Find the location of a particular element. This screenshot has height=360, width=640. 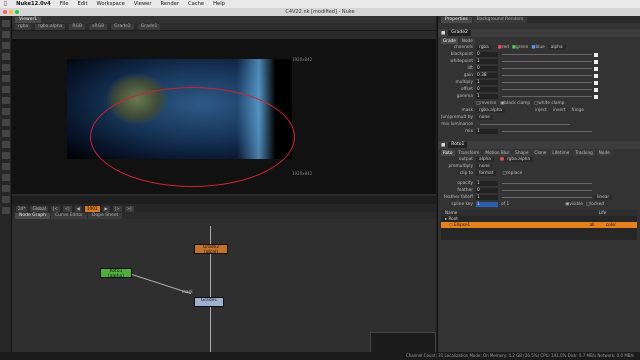

tab-curve-editor: Curve Editor is located at coordinates (69, 216).